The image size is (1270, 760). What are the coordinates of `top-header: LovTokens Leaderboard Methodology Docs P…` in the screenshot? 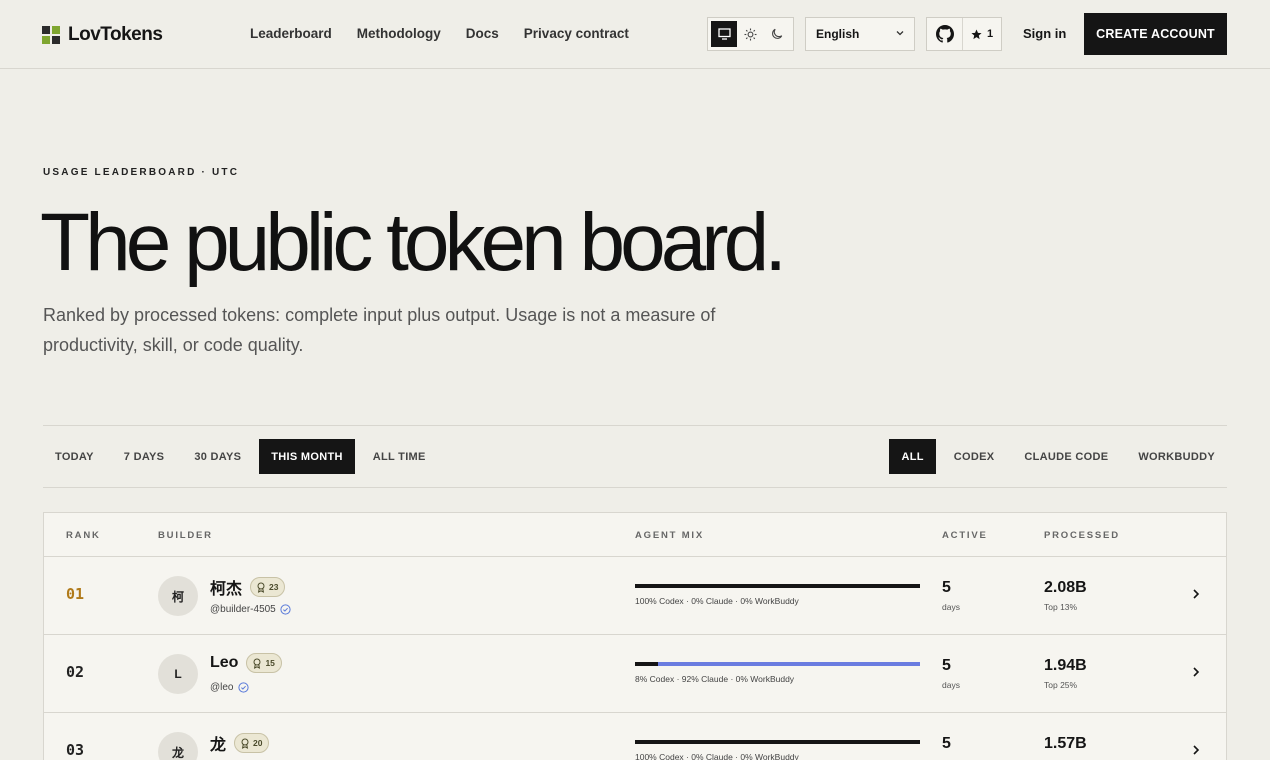 It's located at (635, 34).